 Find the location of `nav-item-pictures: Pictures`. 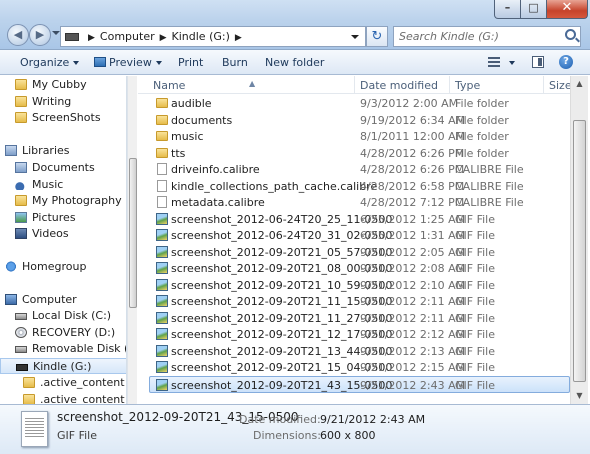

nav-item-pictures: Pictures is located at coordinates (63, 218).